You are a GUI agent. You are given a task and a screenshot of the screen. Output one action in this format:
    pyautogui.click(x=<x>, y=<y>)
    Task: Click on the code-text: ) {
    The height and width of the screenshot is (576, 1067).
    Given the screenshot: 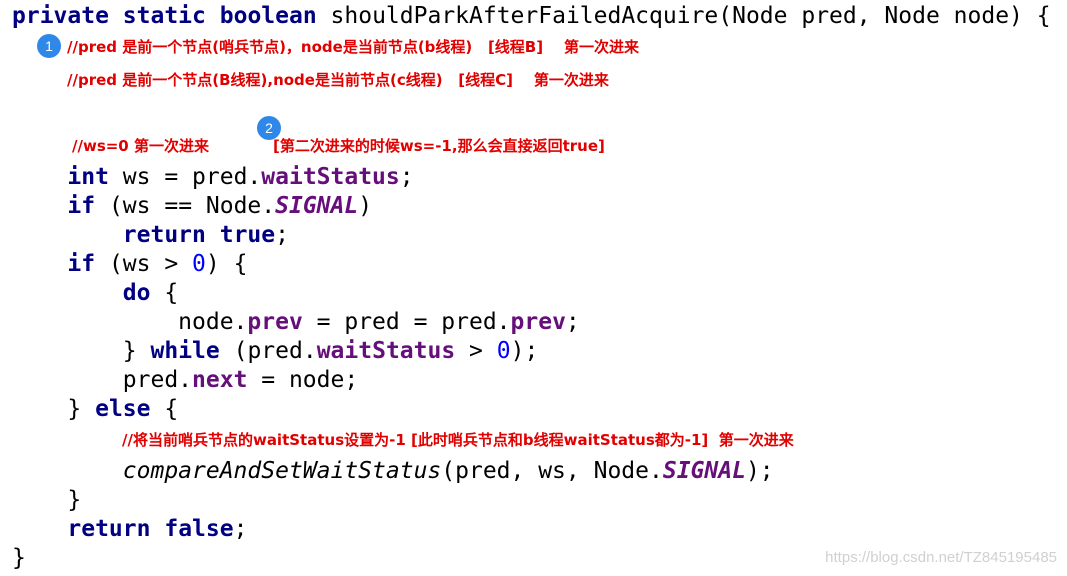 What is the action you would take?
    pyautogui.click(x=226, y=264)
    